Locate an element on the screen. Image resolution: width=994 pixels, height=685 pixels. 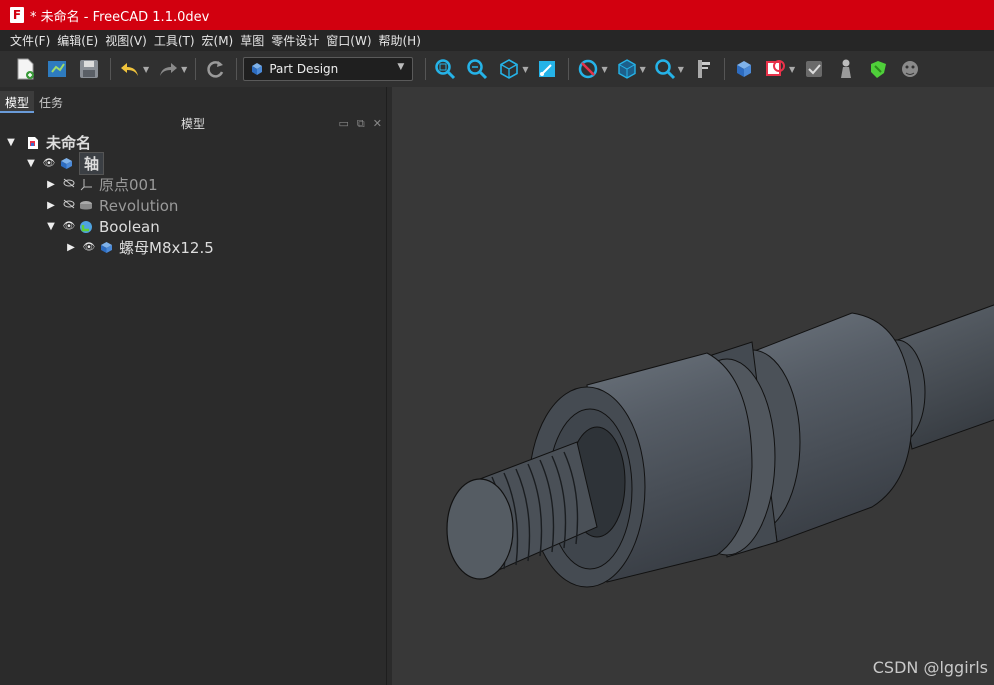
freecad-logo-icon: F is located at coordinates (17, 15).